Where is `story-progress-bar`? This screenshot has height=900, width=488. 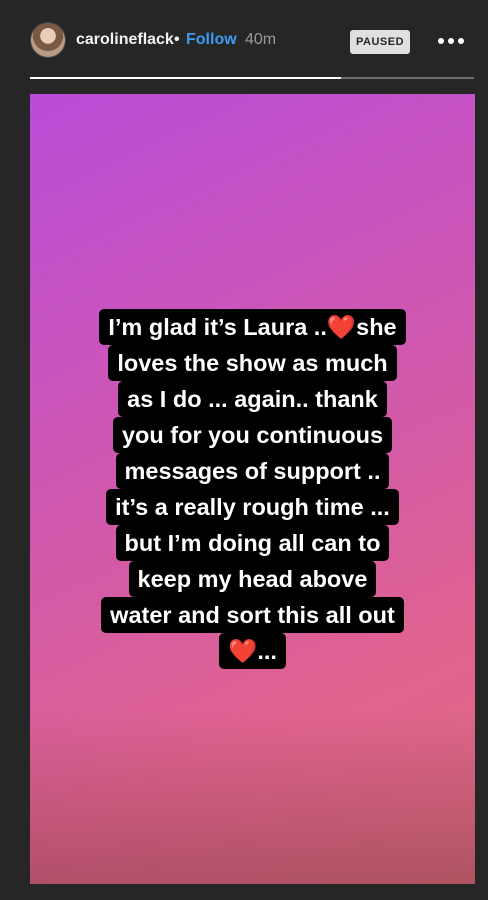
story-progress-bar is located at coordinates (252, 78).